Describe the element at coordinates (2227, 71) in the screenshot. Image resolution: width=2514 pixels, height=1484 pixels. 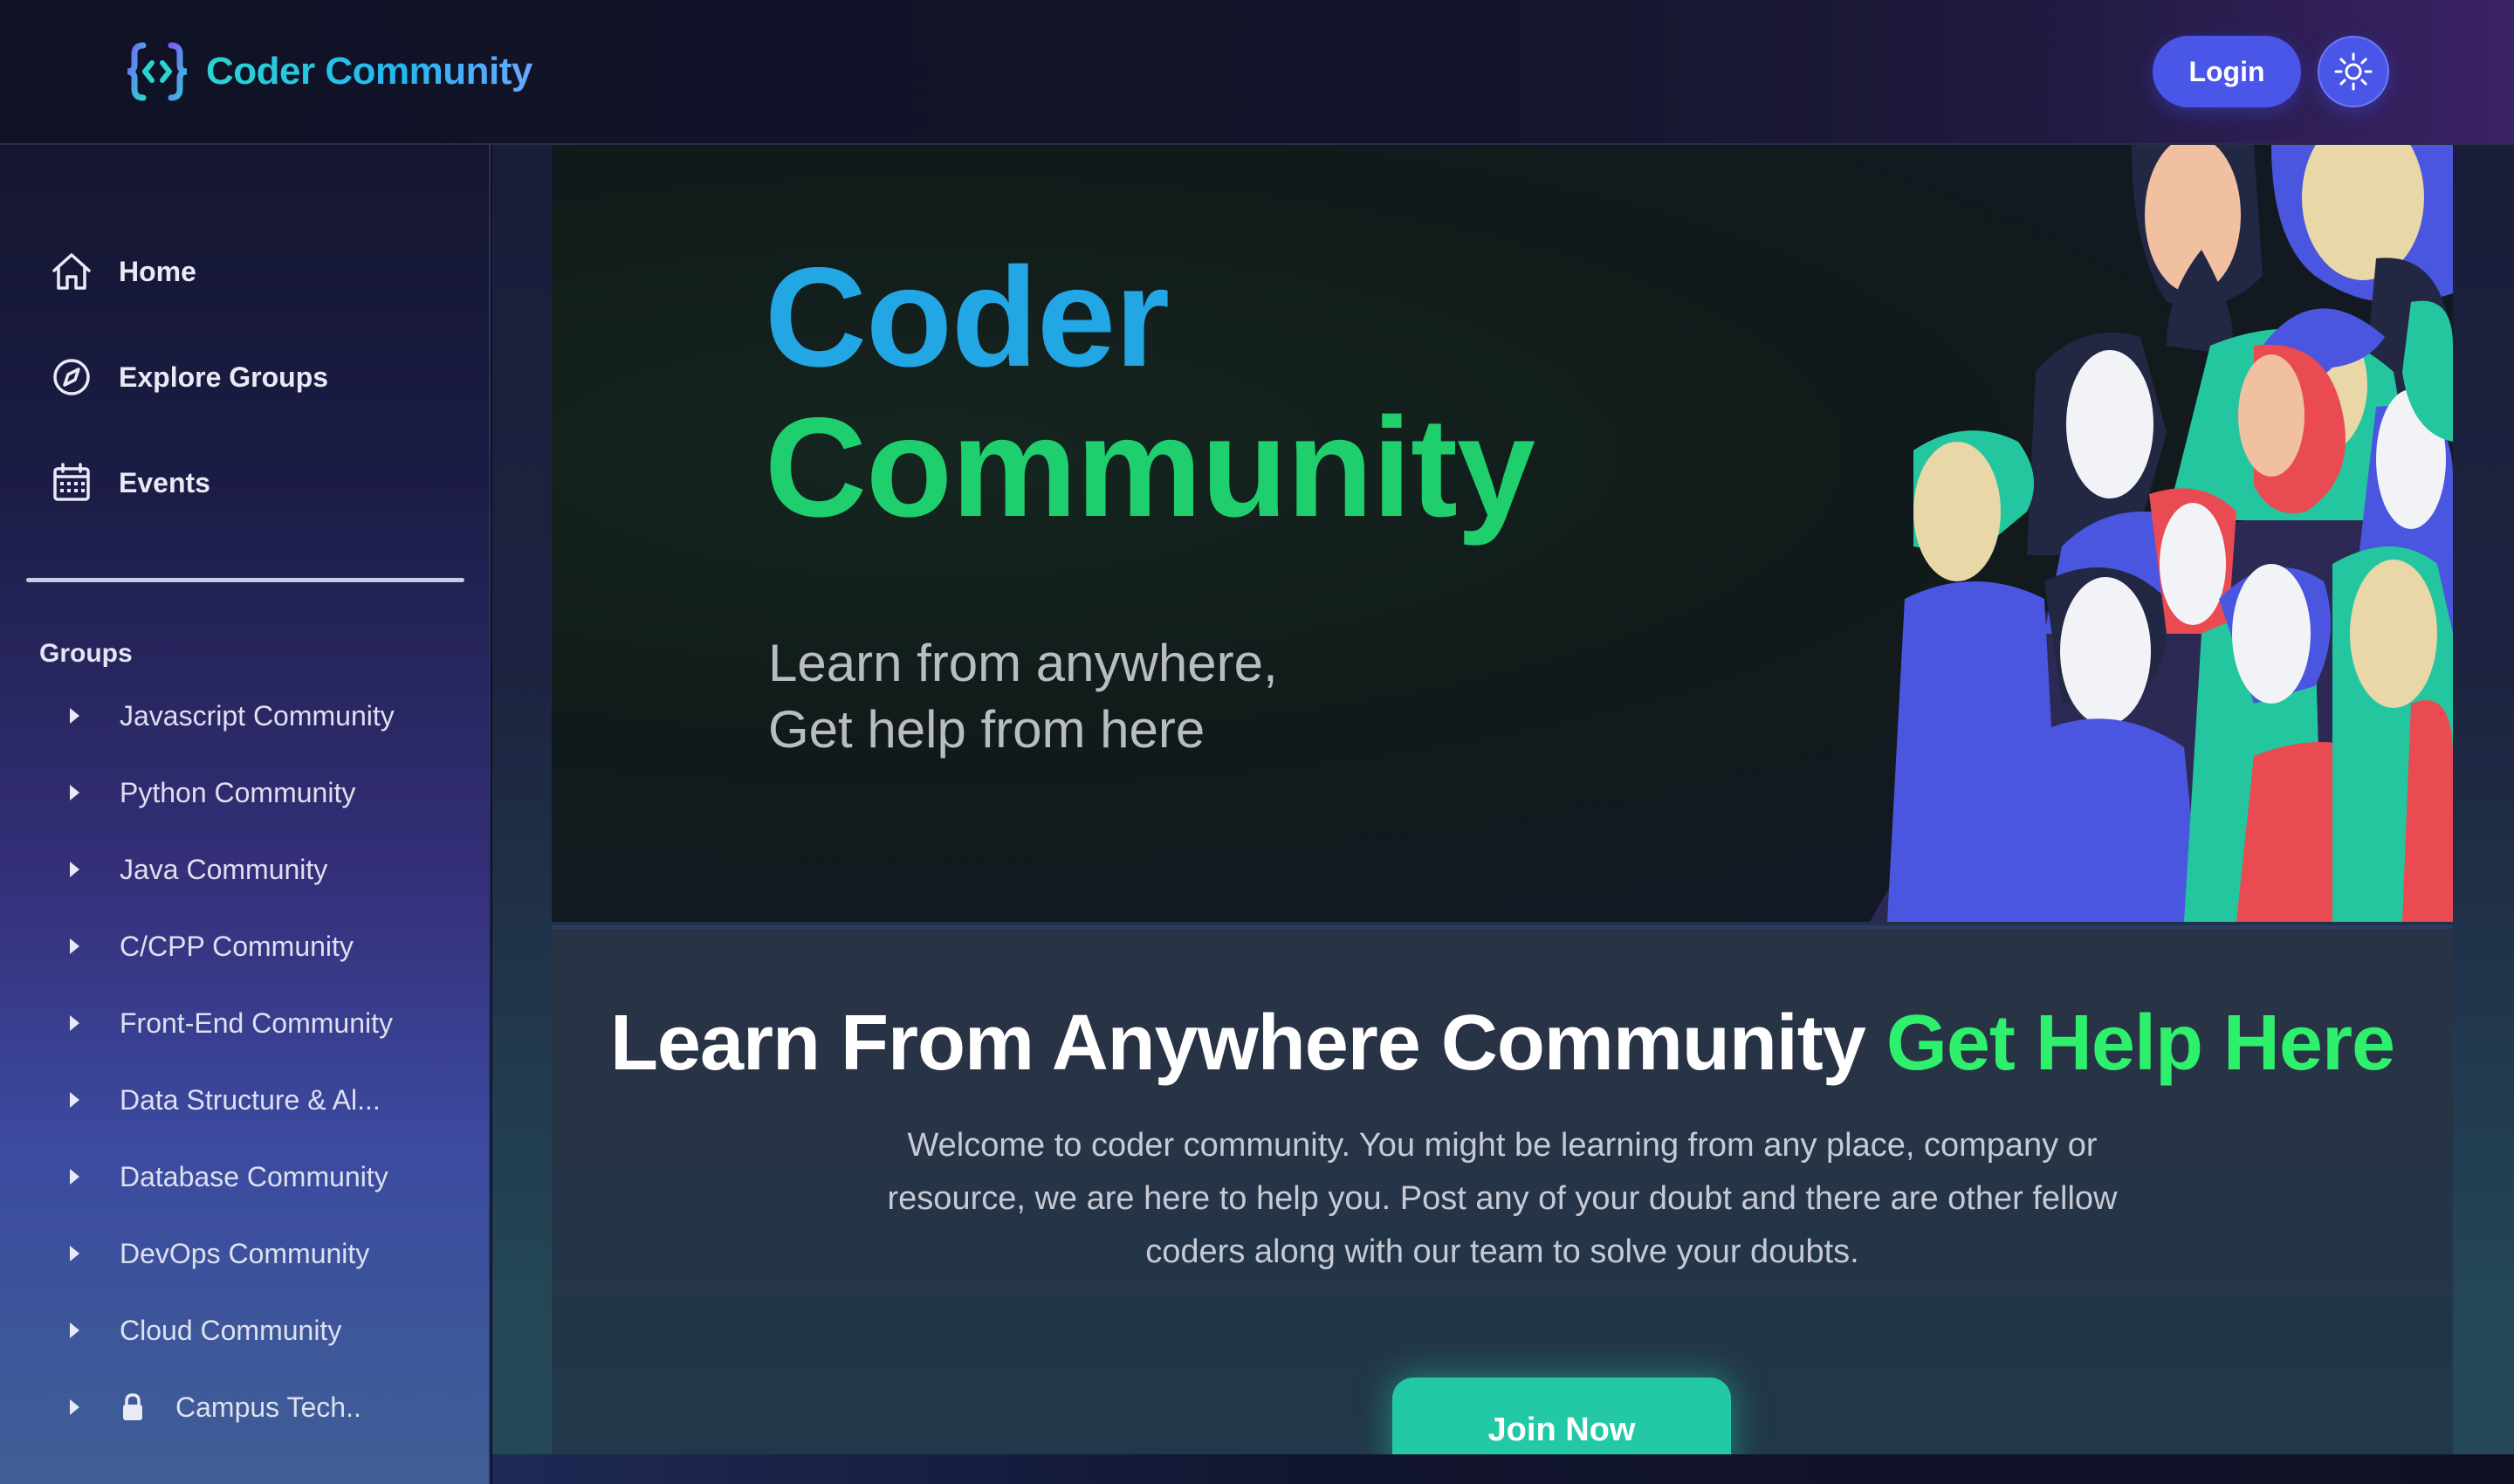
I see `login-button: Login` at that location.